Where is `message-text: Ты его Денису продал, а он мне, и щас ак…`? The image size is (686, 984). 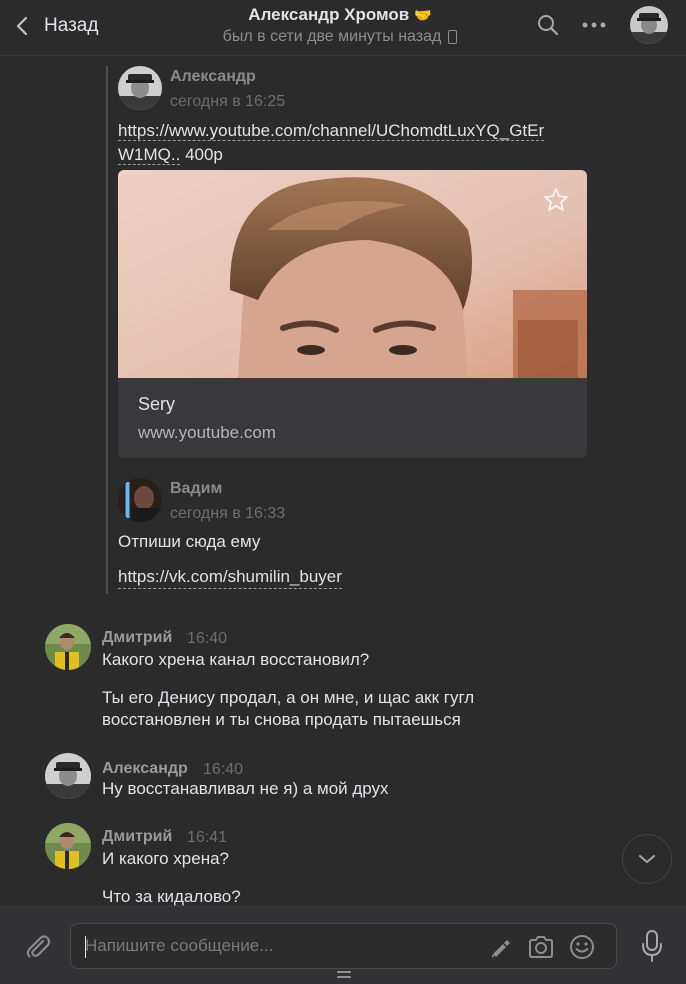 message-text: Ты его Денису продал, а он мне, и щас ак… is located at coordinates (288, 697).